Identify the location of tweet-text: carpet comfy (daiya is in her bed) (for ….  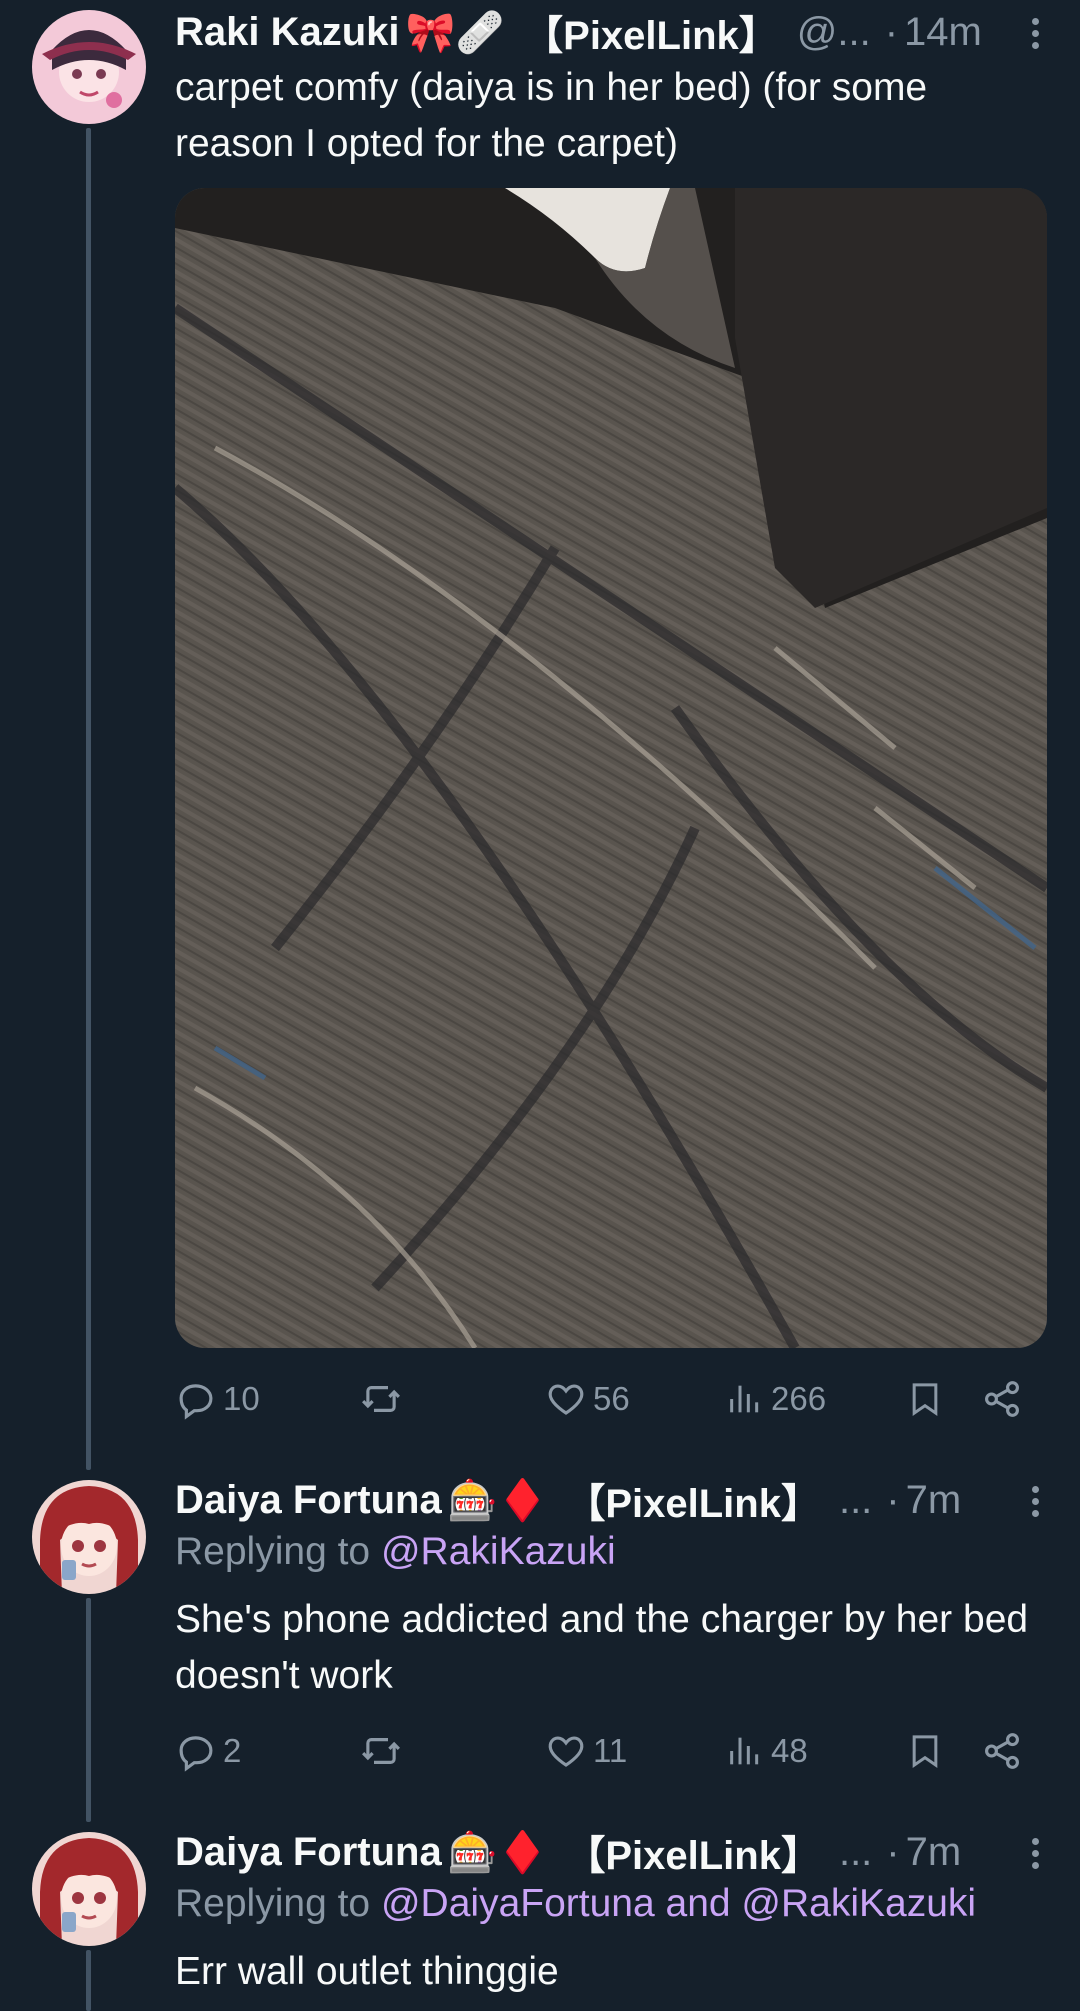
(551, 115).